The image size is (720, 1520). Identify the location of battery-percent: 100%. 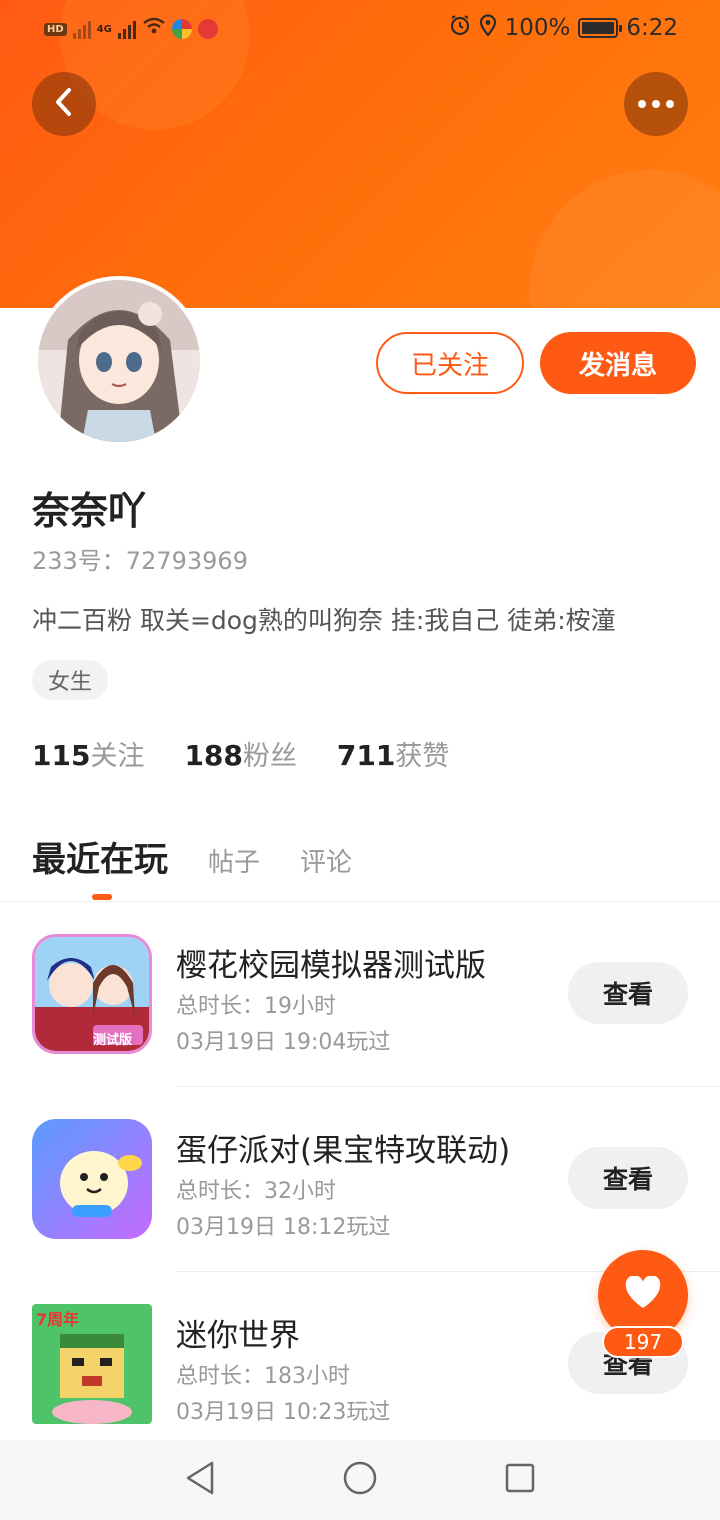
(537, 28).